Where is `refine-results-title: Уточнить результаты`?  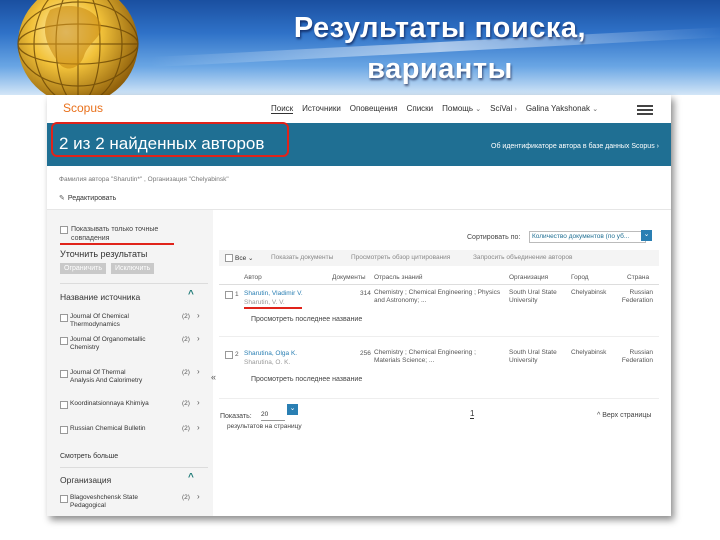 refine-results-title: Уточнить результаты is located at coordinates (104, 254).